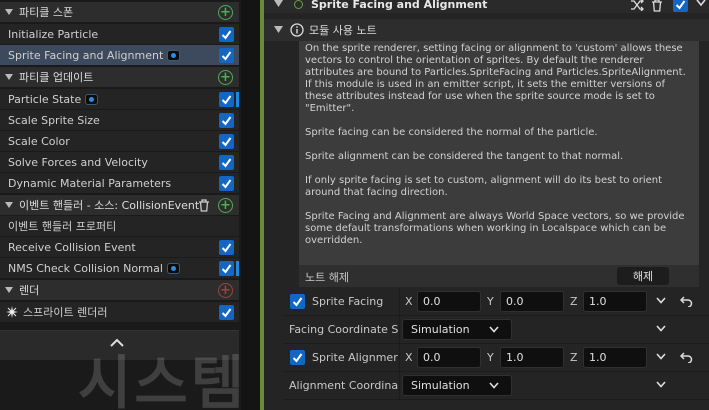 The height and width of the screenshot is (410, 709). Describe the element at coordinates (348, 301) in the screenshot. I see `param-label: Sprite Facing` at that location.